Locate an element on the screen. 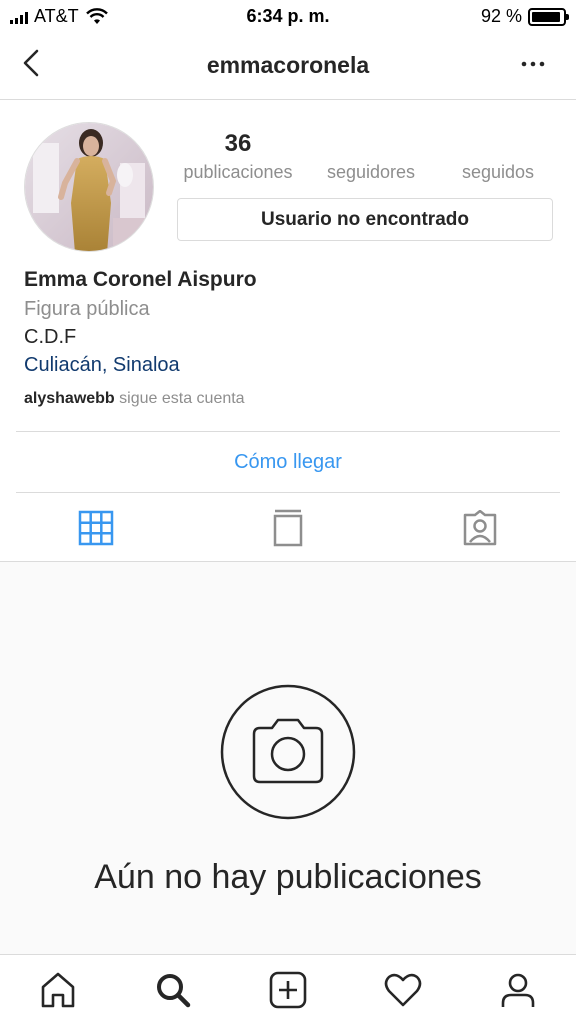  stat-posts: 36 publicaciones is located at coordinates (238, 156).